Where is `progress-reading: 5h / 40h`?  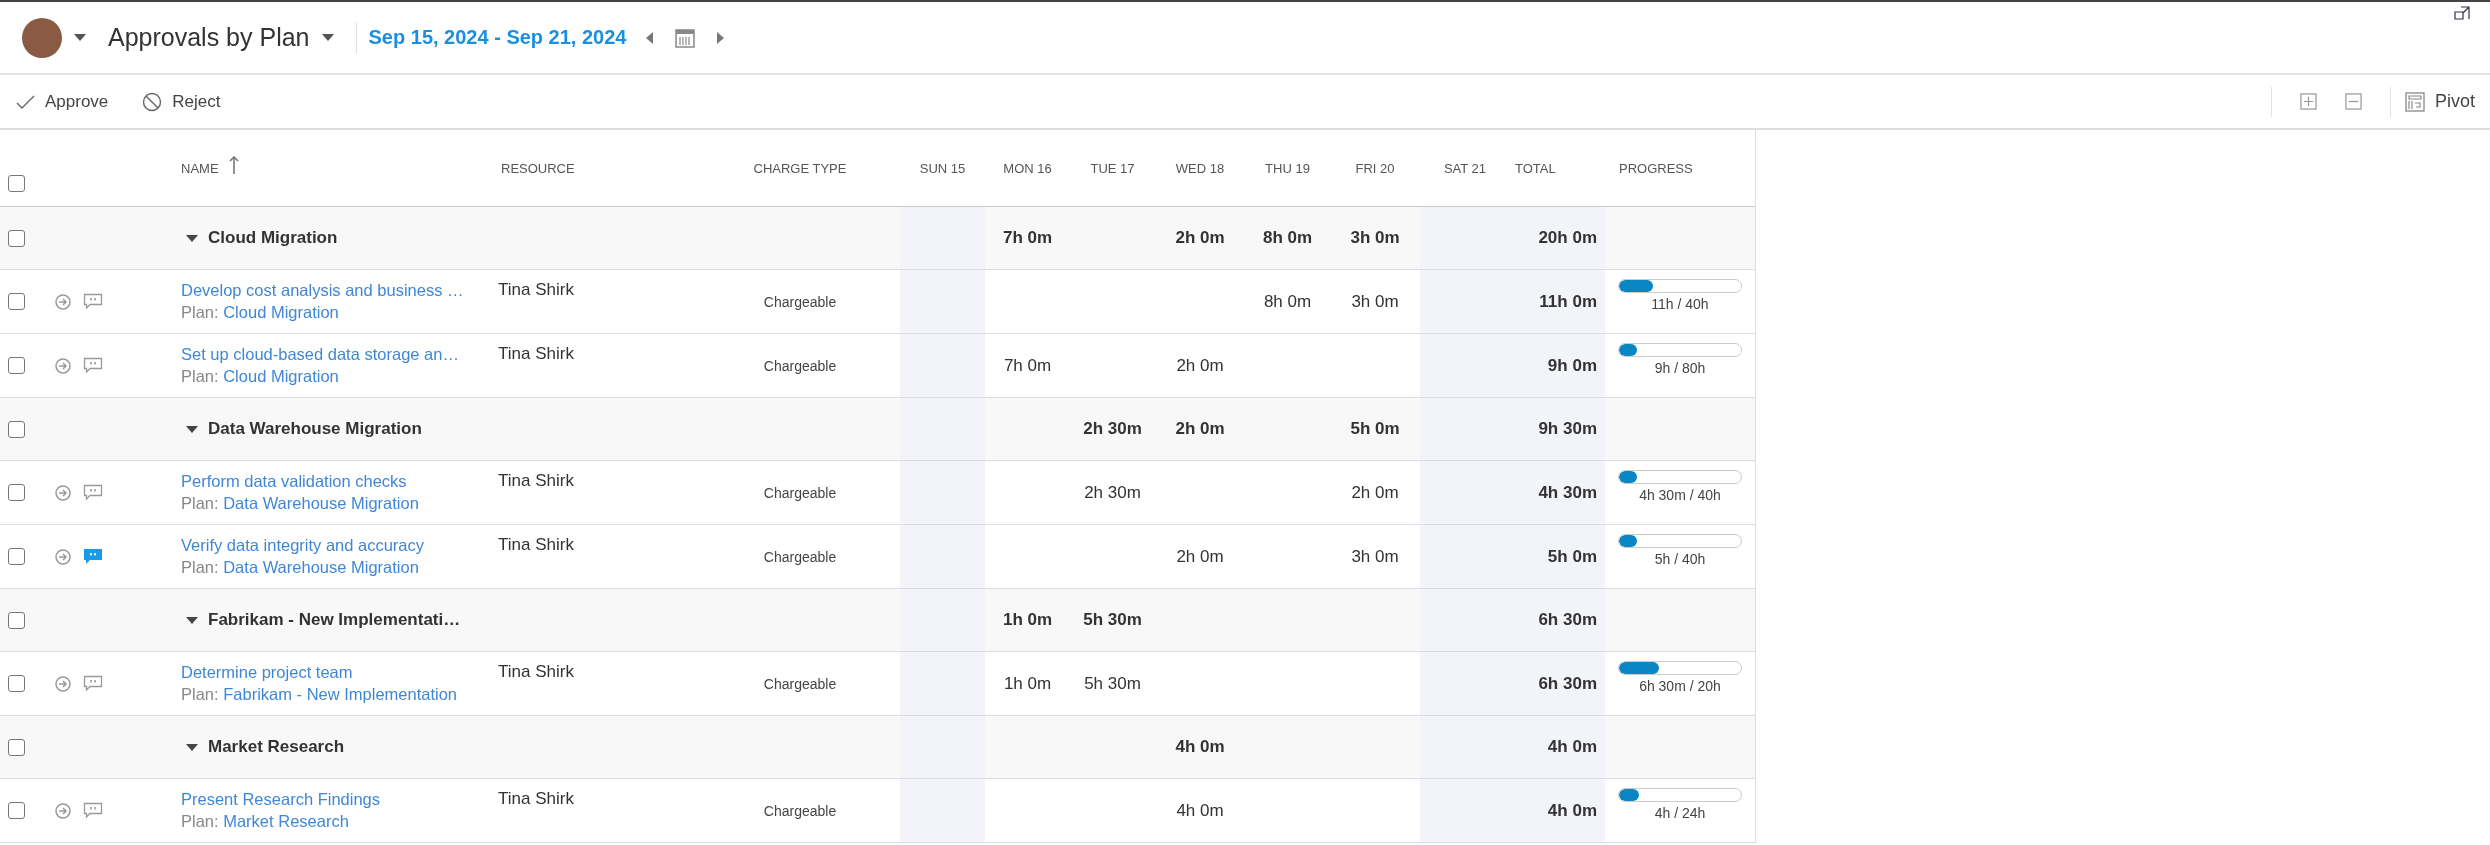 progress-reading: 5h / 40h is located at coordinates (1680, 559).